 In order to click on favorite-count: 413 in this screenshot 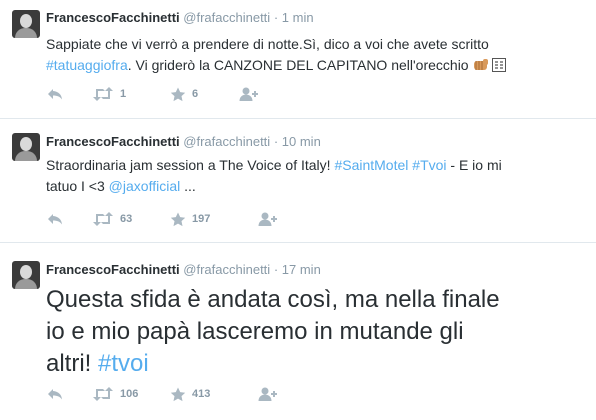, I will do `click(201, 394)`.